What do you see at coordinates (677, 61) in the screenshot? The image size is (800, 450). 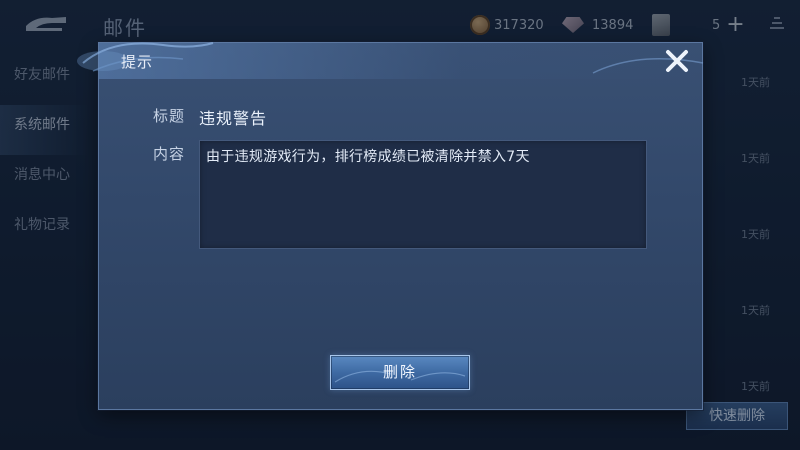 I see `close-icon` at bounding box center [677, 61].